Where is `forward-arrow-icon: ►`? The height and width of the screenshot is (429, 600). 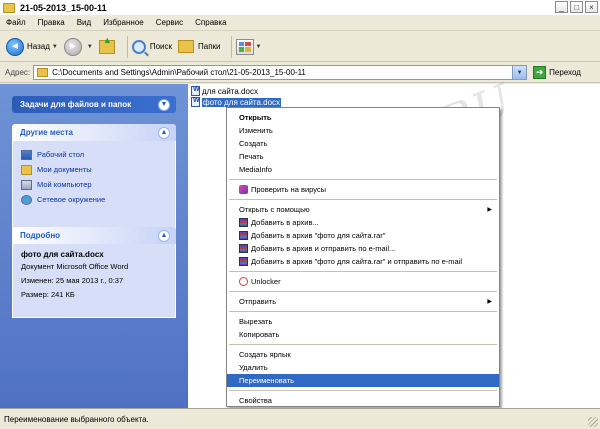 forward-arrow-icon: ► is located at coordinates (72, 46).